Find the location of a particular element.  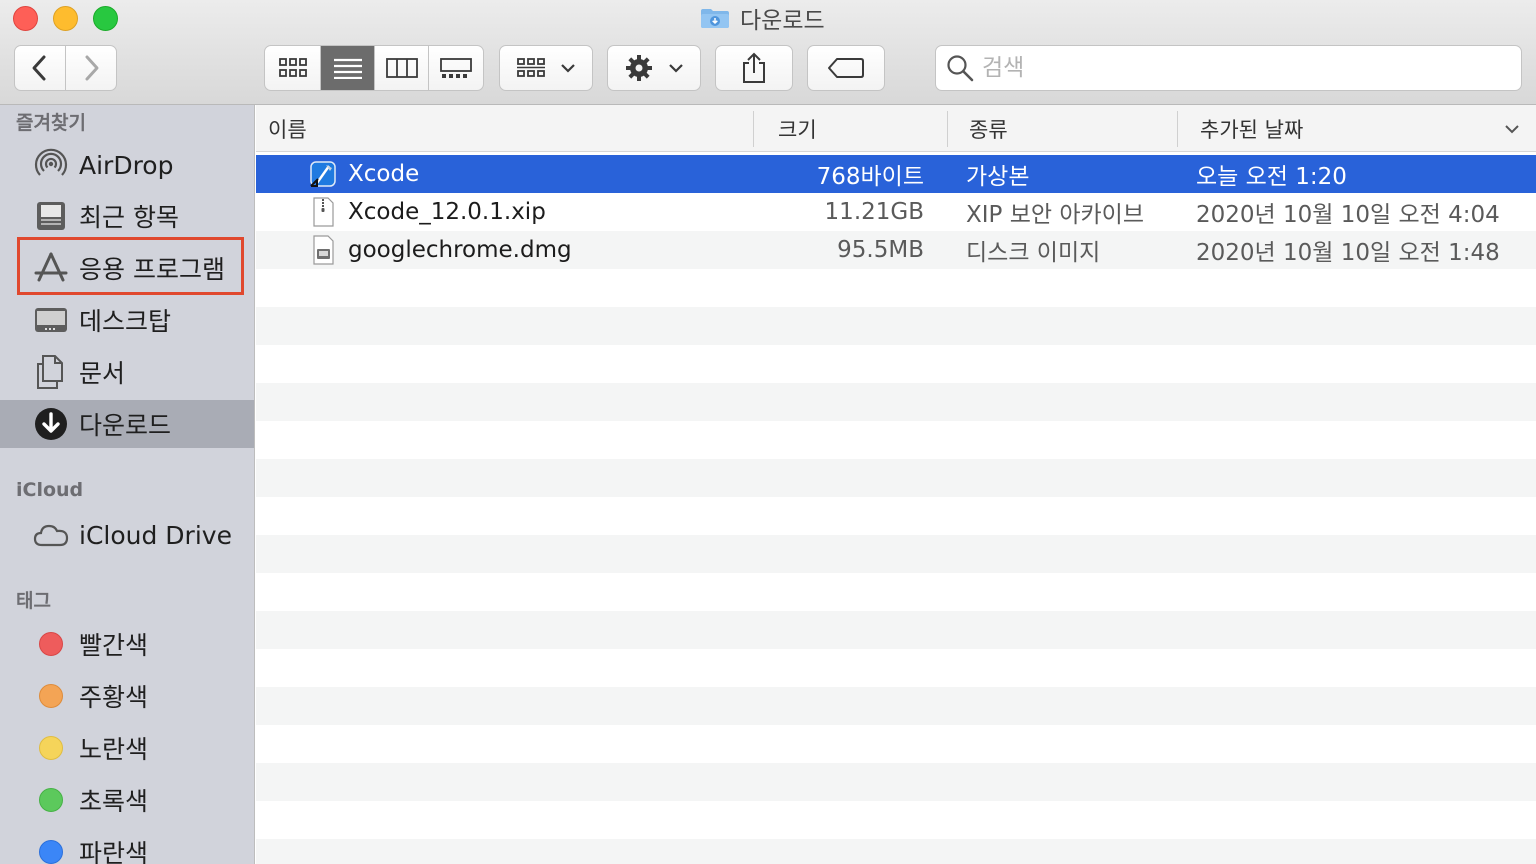

window-title: 다운로드 is located at coordinates (762, 19).